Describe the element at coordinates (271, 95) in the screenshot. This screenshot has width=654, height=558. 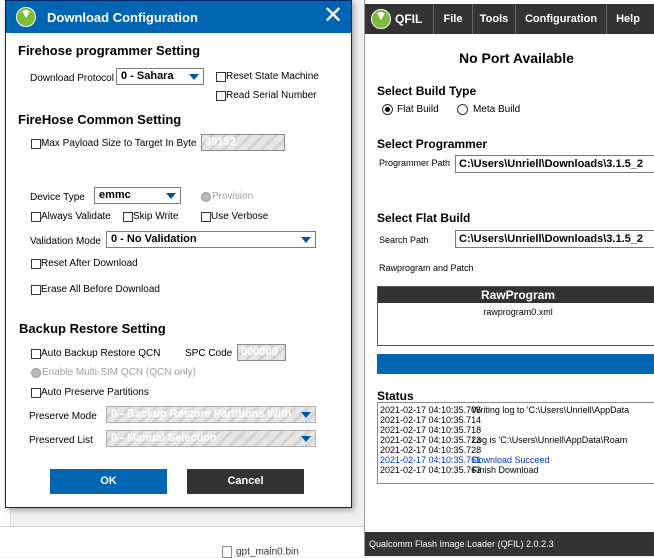
I see `read-serial-number-label: Read Serial Number` at that location.